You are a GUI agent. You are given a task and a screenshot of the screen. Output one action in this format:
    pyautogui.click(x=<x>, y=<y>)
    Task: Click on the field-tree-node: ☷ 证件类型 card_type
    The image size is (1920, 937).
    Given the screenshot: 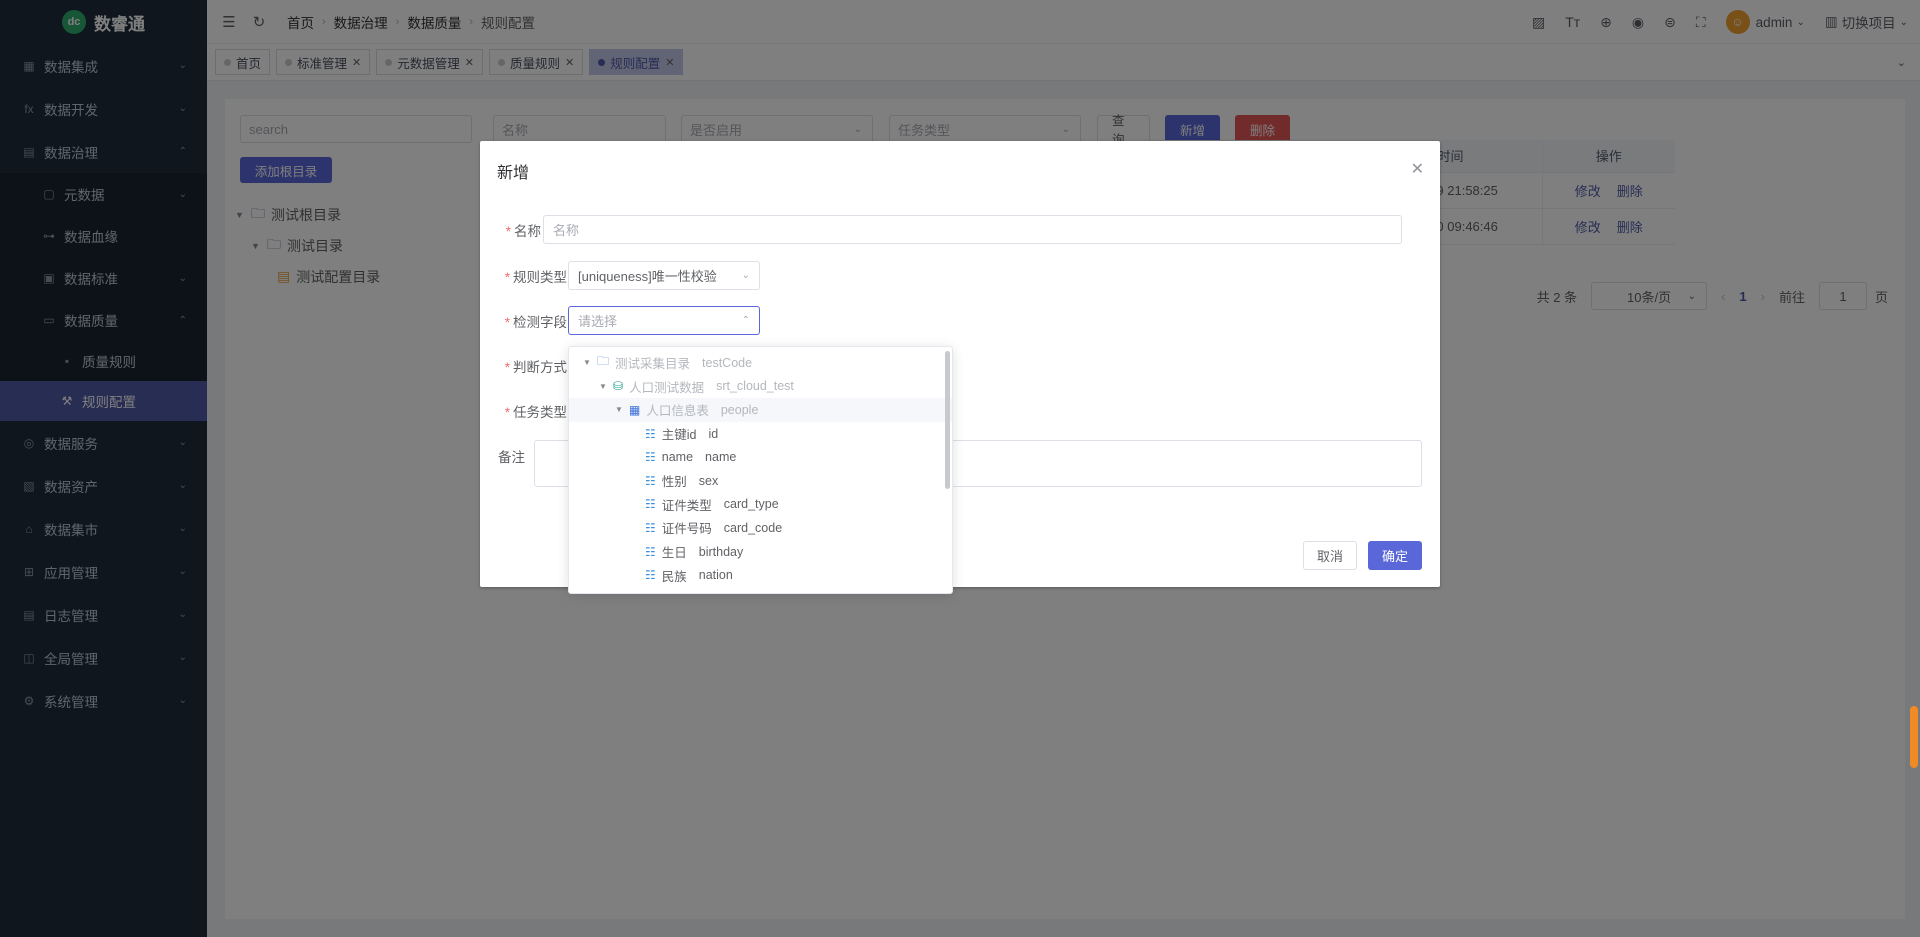 What is the action you would take?
    pyautogui.click(x=760, y=505)
    